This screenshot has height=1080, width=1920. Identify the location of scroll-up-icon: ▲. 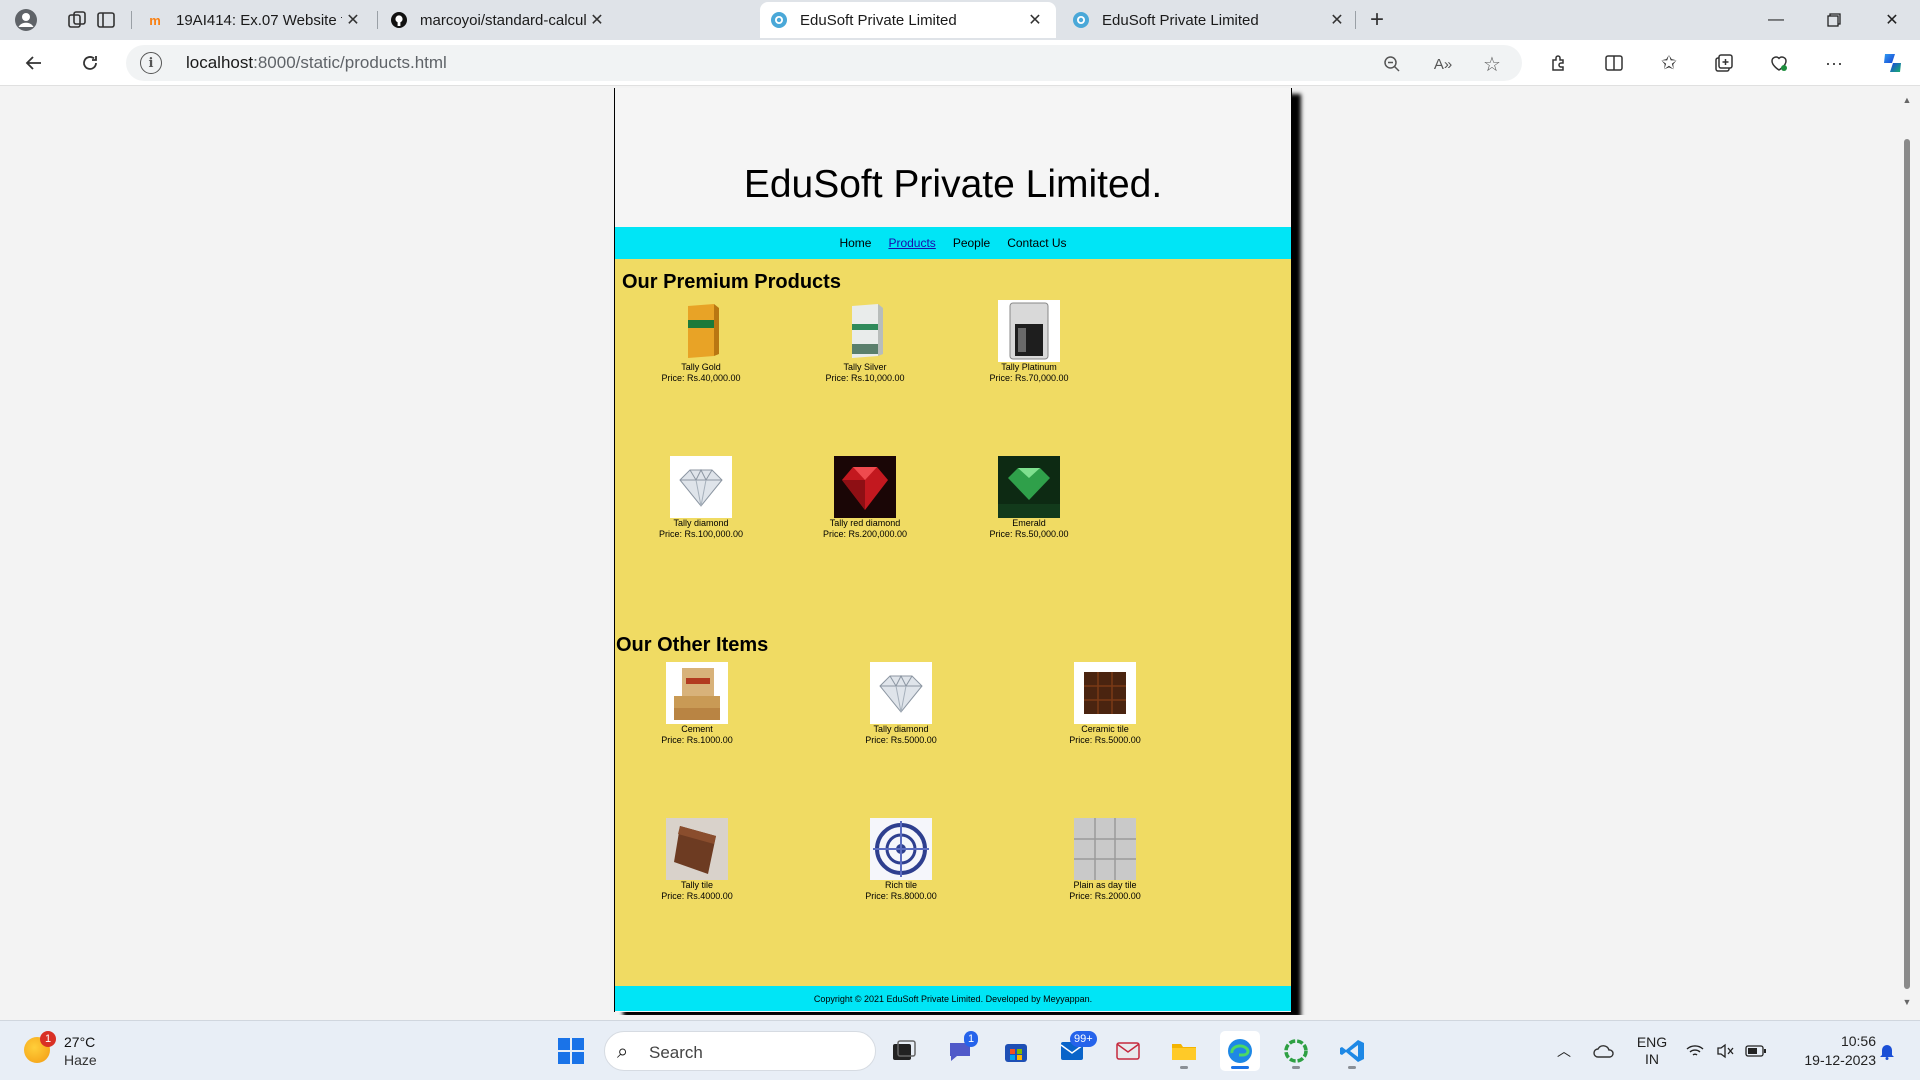
(1907, 100).